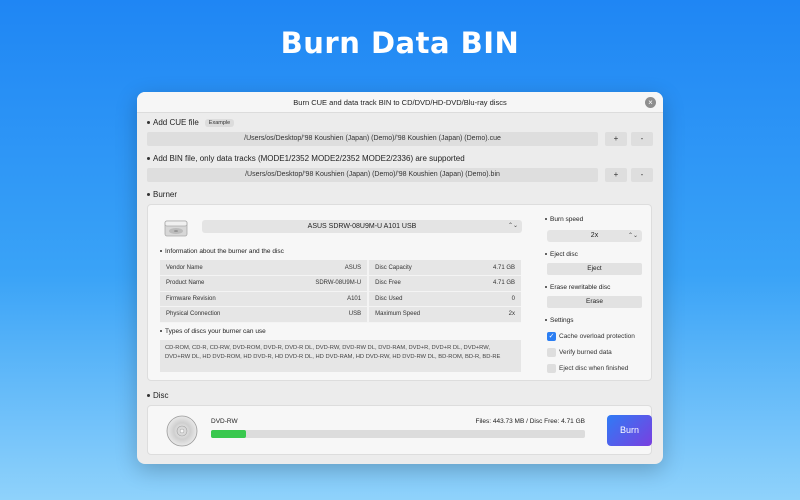  I want to click on eject-button: Eject, so click(594, 269).